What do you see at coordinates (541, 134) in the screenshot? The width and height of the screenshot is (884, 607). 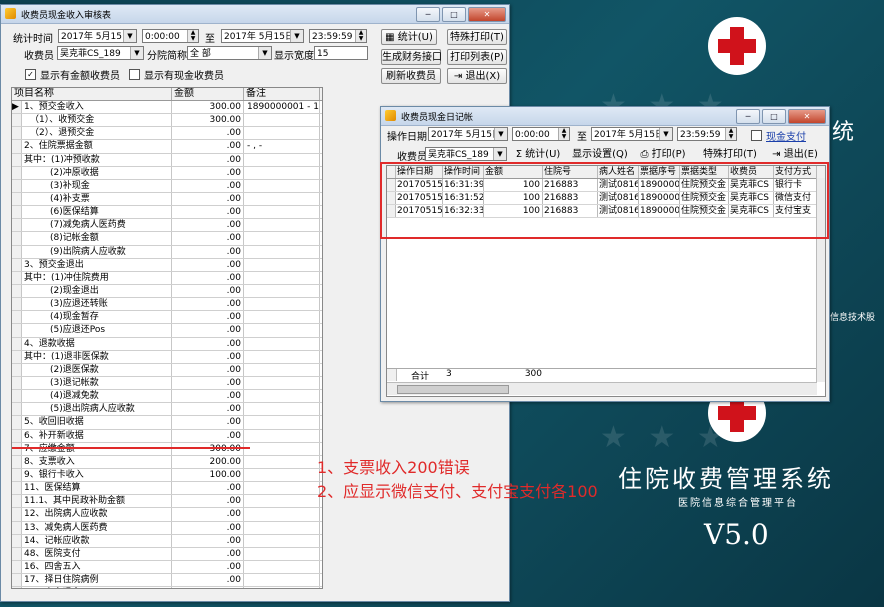 I see `log-time-from-spinner: 0:00:00 ▲ ▼` at bounding box center [541, 134].